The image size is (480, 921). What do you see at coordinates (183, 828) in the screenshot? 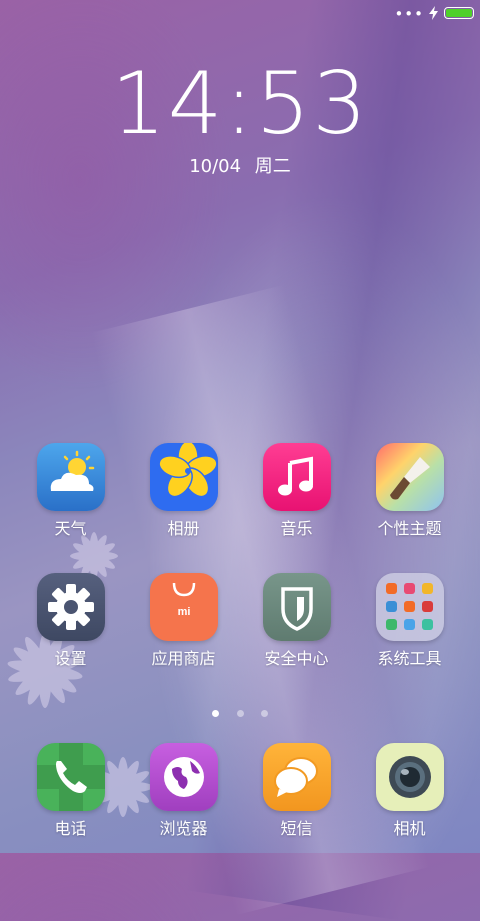
I see `app-label: 浏览器` at bounding box center [183, 828].